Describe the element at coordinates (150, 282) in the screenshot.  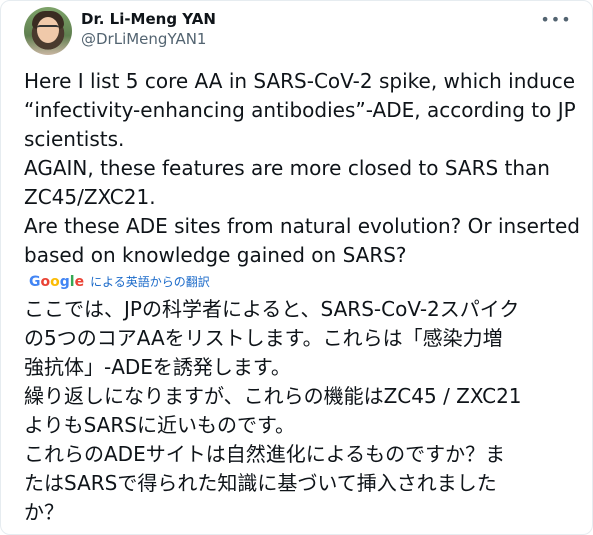
I see `translation-label: による英語からの翻訳` at that location.